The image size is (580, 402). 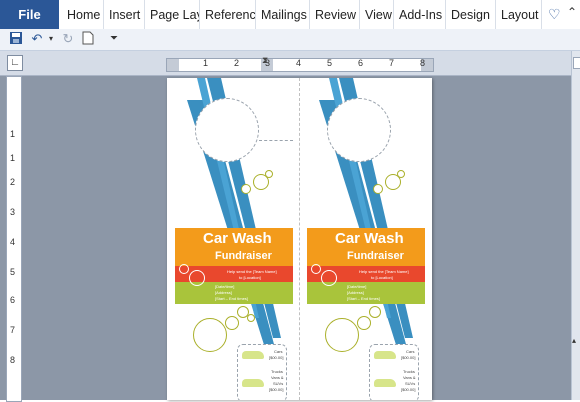 What do you see at coordinates (572, 12) in the screenshot?
I see `chevron-up-icon: ⌃` at bounding box center [572, 12].